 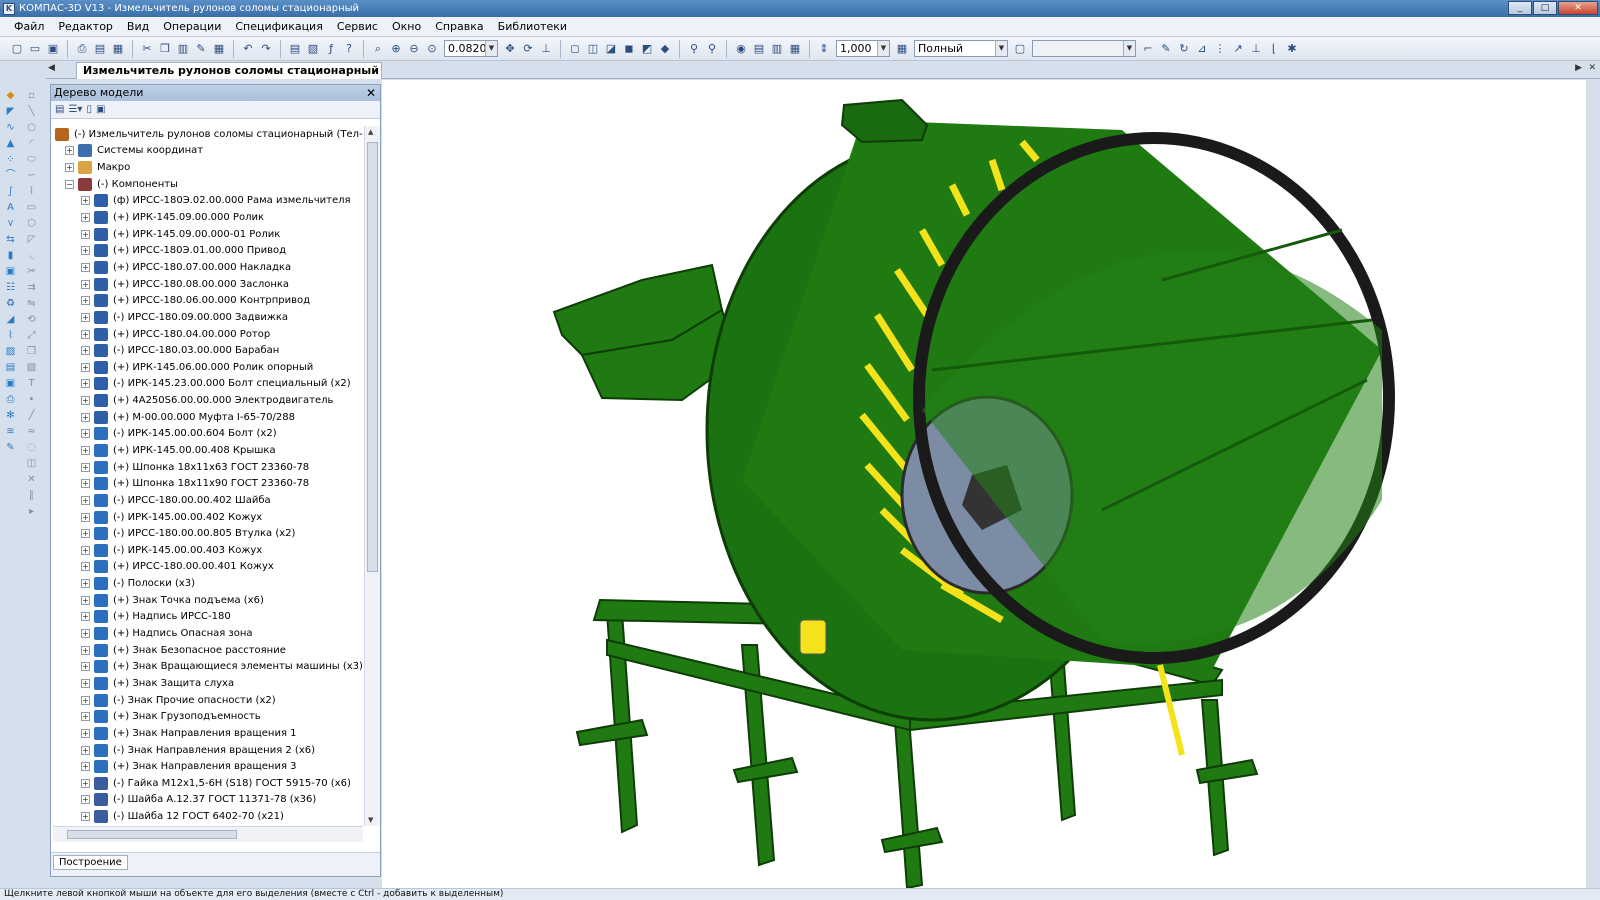 What do you see at coordinates (100, 109) in the screenshot?
I see `tree-settings-icon: ▣` at bounding box center [100, 109].